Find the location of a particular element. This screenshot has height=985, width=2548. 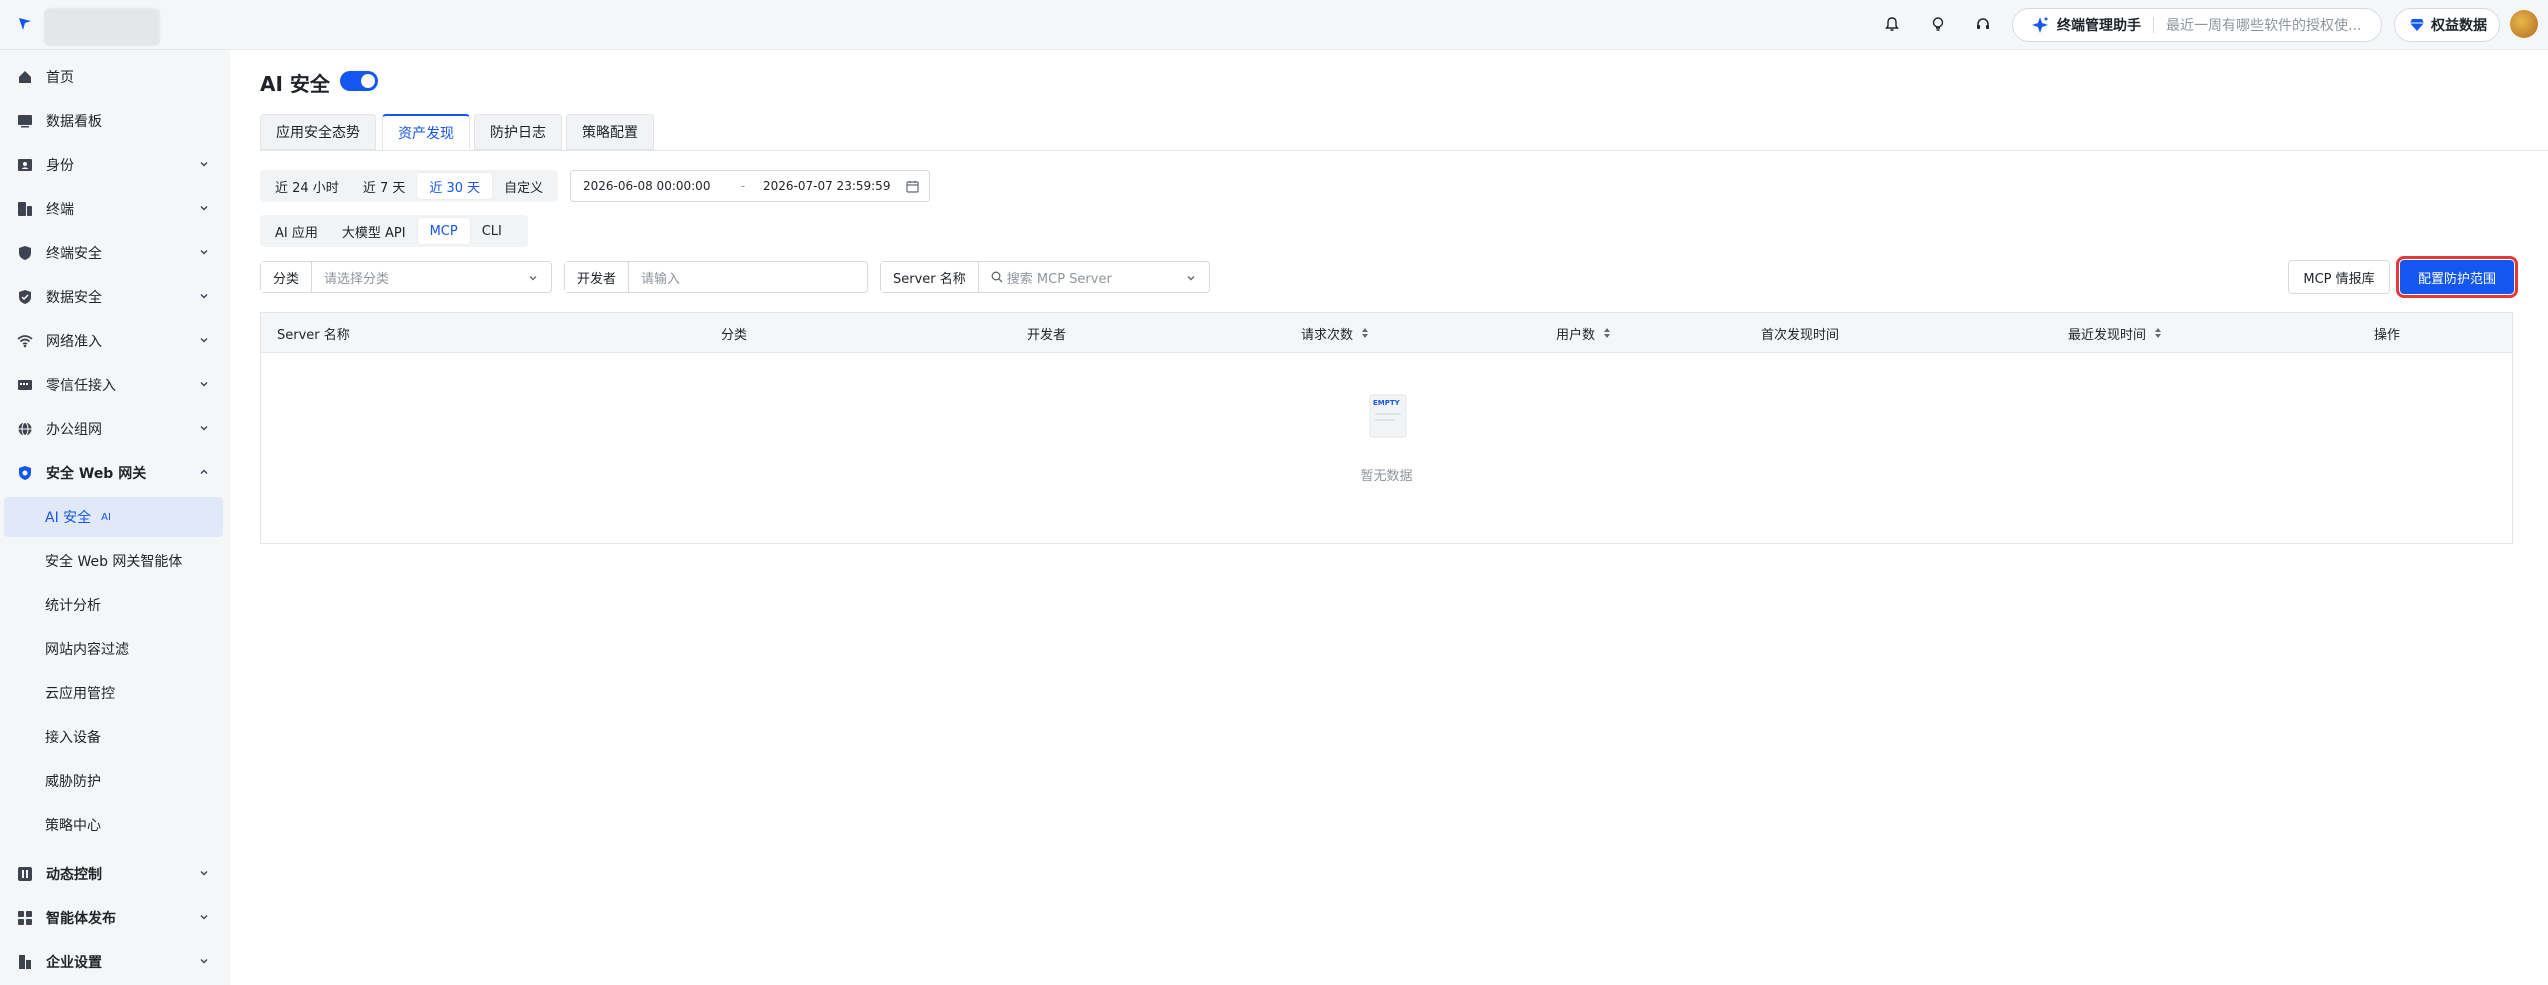

sidebar-item-label: 终端安全 is located at coordinates (74, 254).